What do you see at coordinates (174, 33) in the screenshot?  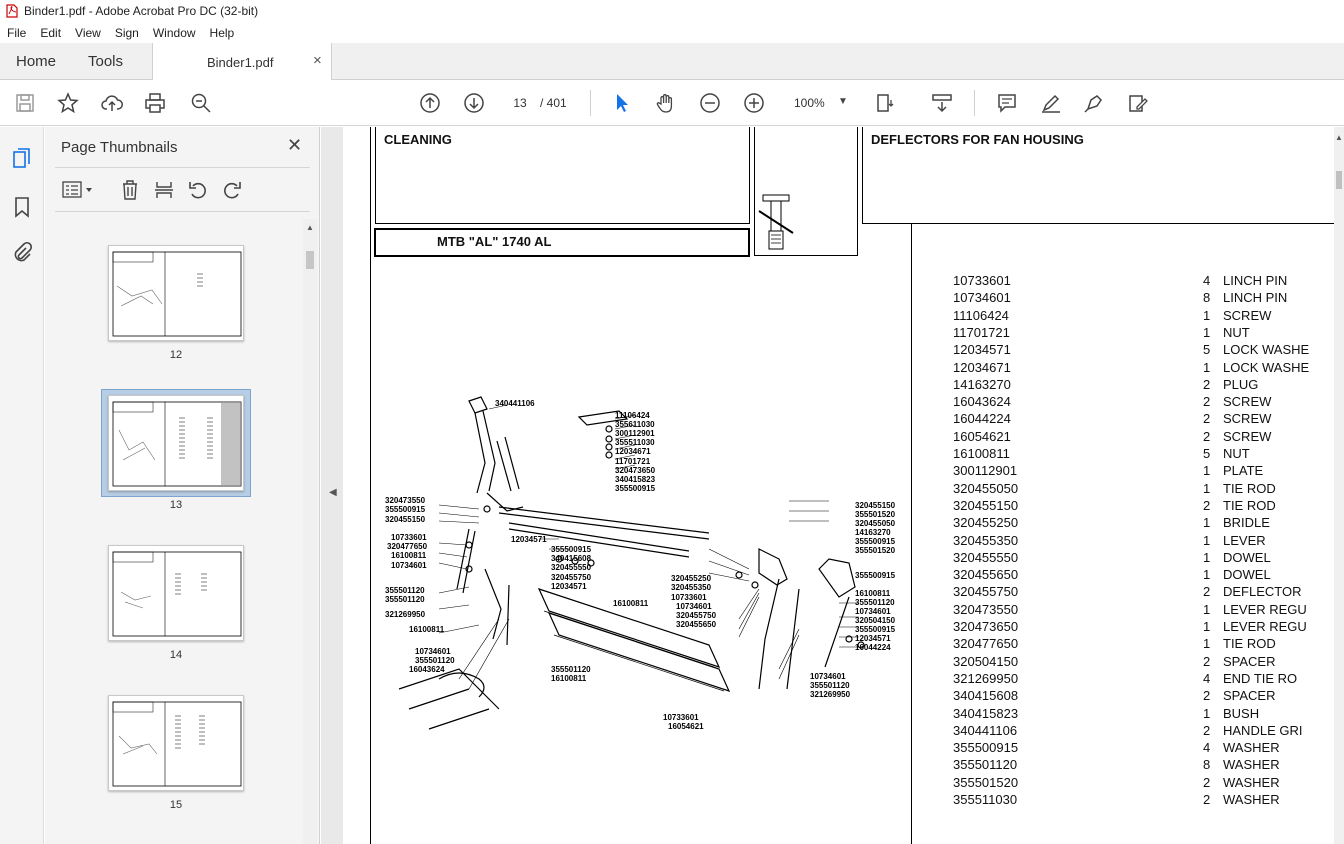 I see `menu-window: Window` at bounding box center [174, 33].